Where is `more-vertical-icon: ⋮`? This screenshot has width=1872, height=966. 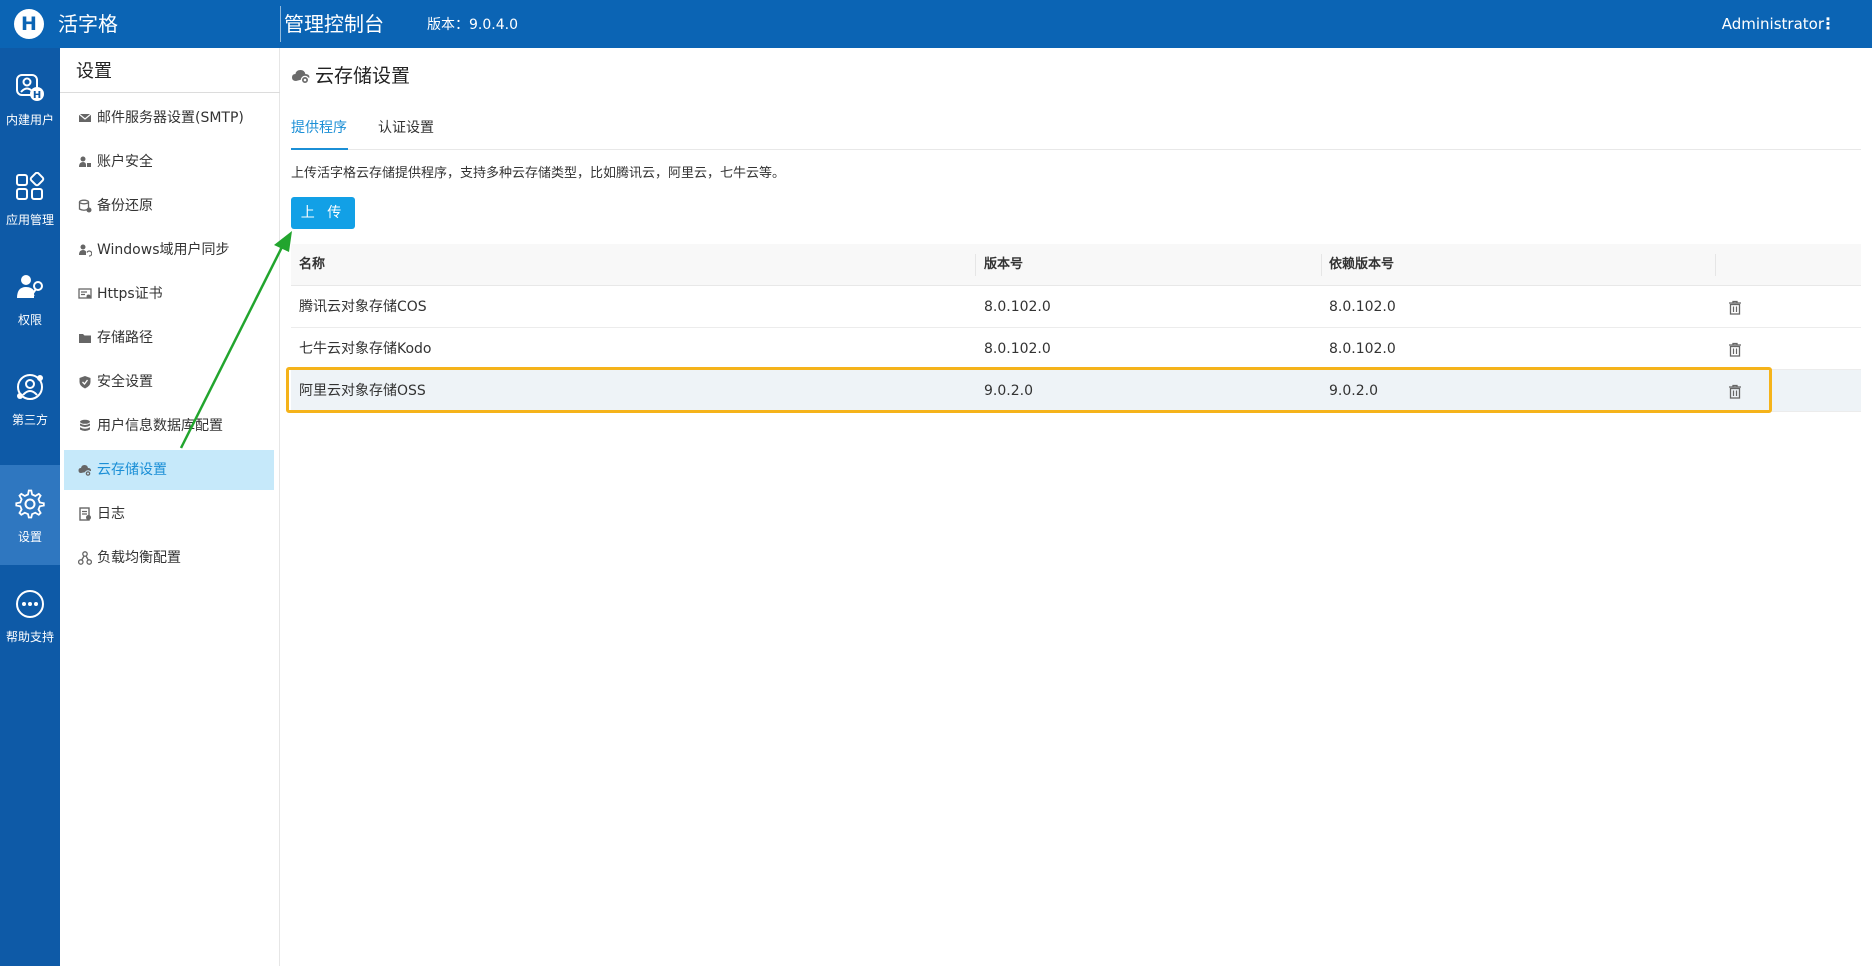
more-vertical-icon: ⋮ is located at coordinates (1828, 24).